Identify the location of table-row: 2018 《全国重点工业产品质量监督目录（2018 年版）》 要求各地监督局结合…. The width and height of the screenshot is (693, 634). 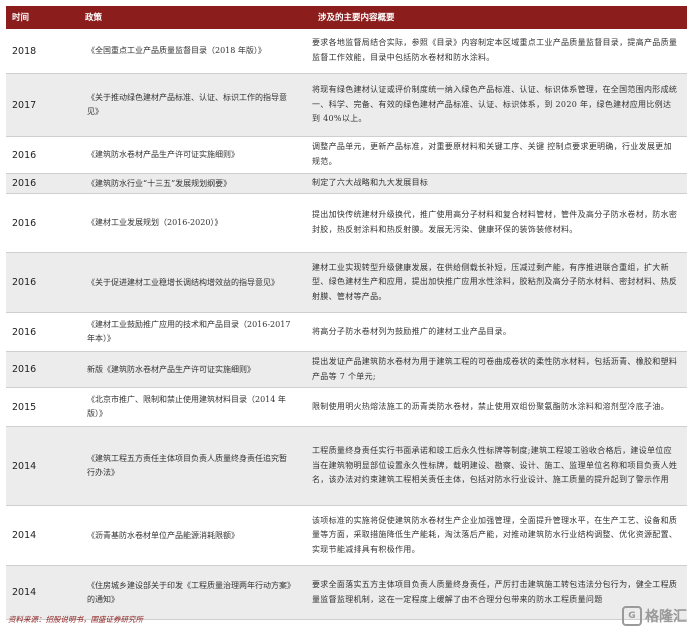
(346, 51).